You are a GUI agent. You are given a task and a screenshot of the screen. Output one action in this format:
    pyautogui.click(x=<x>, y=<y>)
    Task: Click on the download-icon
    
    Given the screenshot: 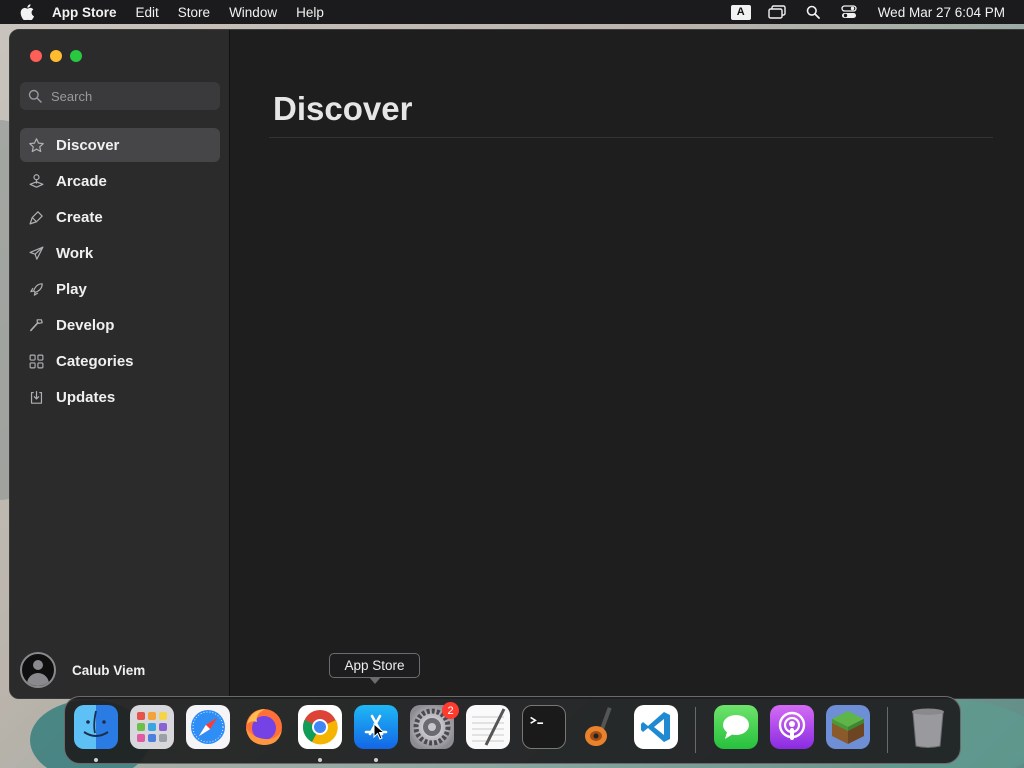 What is the action you would take?
    pyautogui.click(x=36, y=397)
    